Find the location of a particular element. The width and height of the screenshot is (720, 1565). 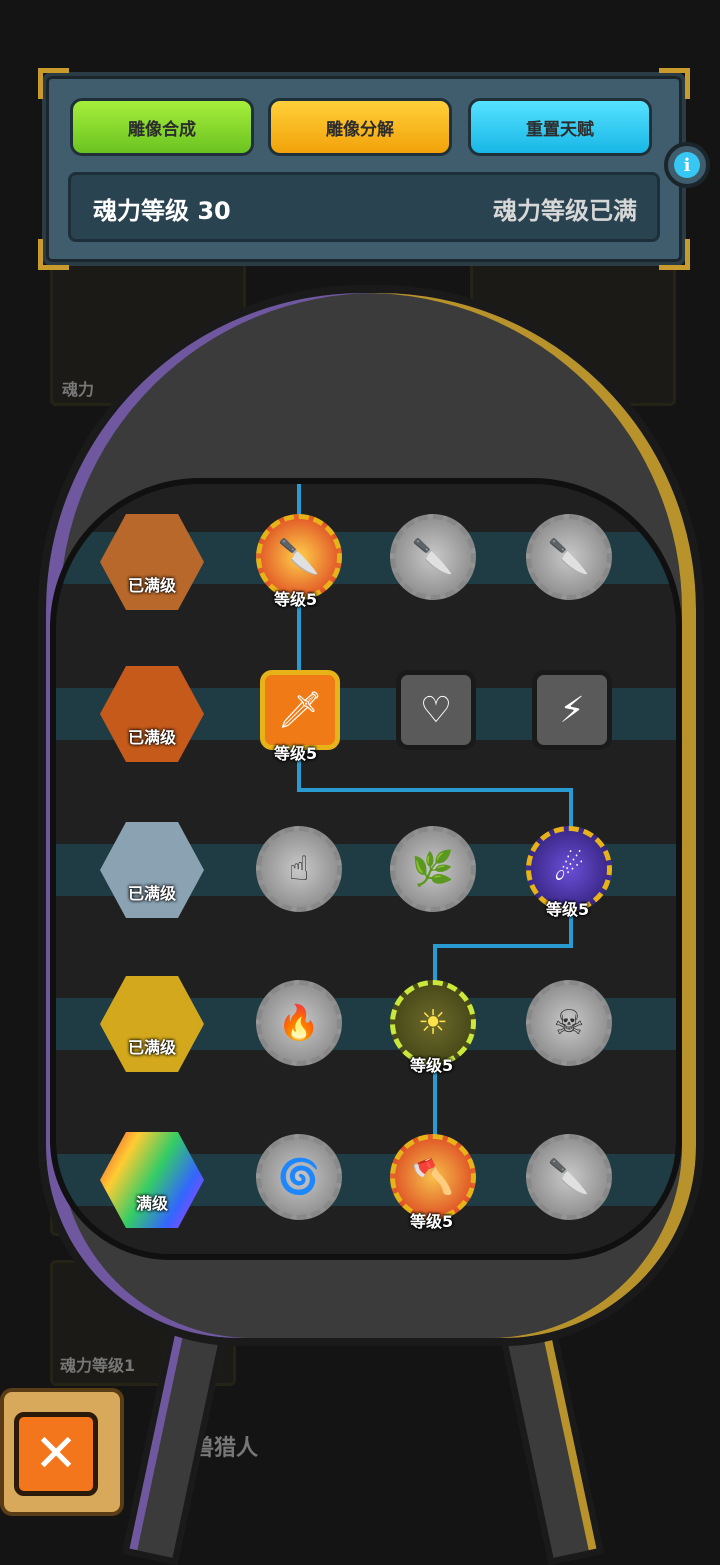

soul-level-status: 魂力等级已满 is located at coordinates (565, 211).